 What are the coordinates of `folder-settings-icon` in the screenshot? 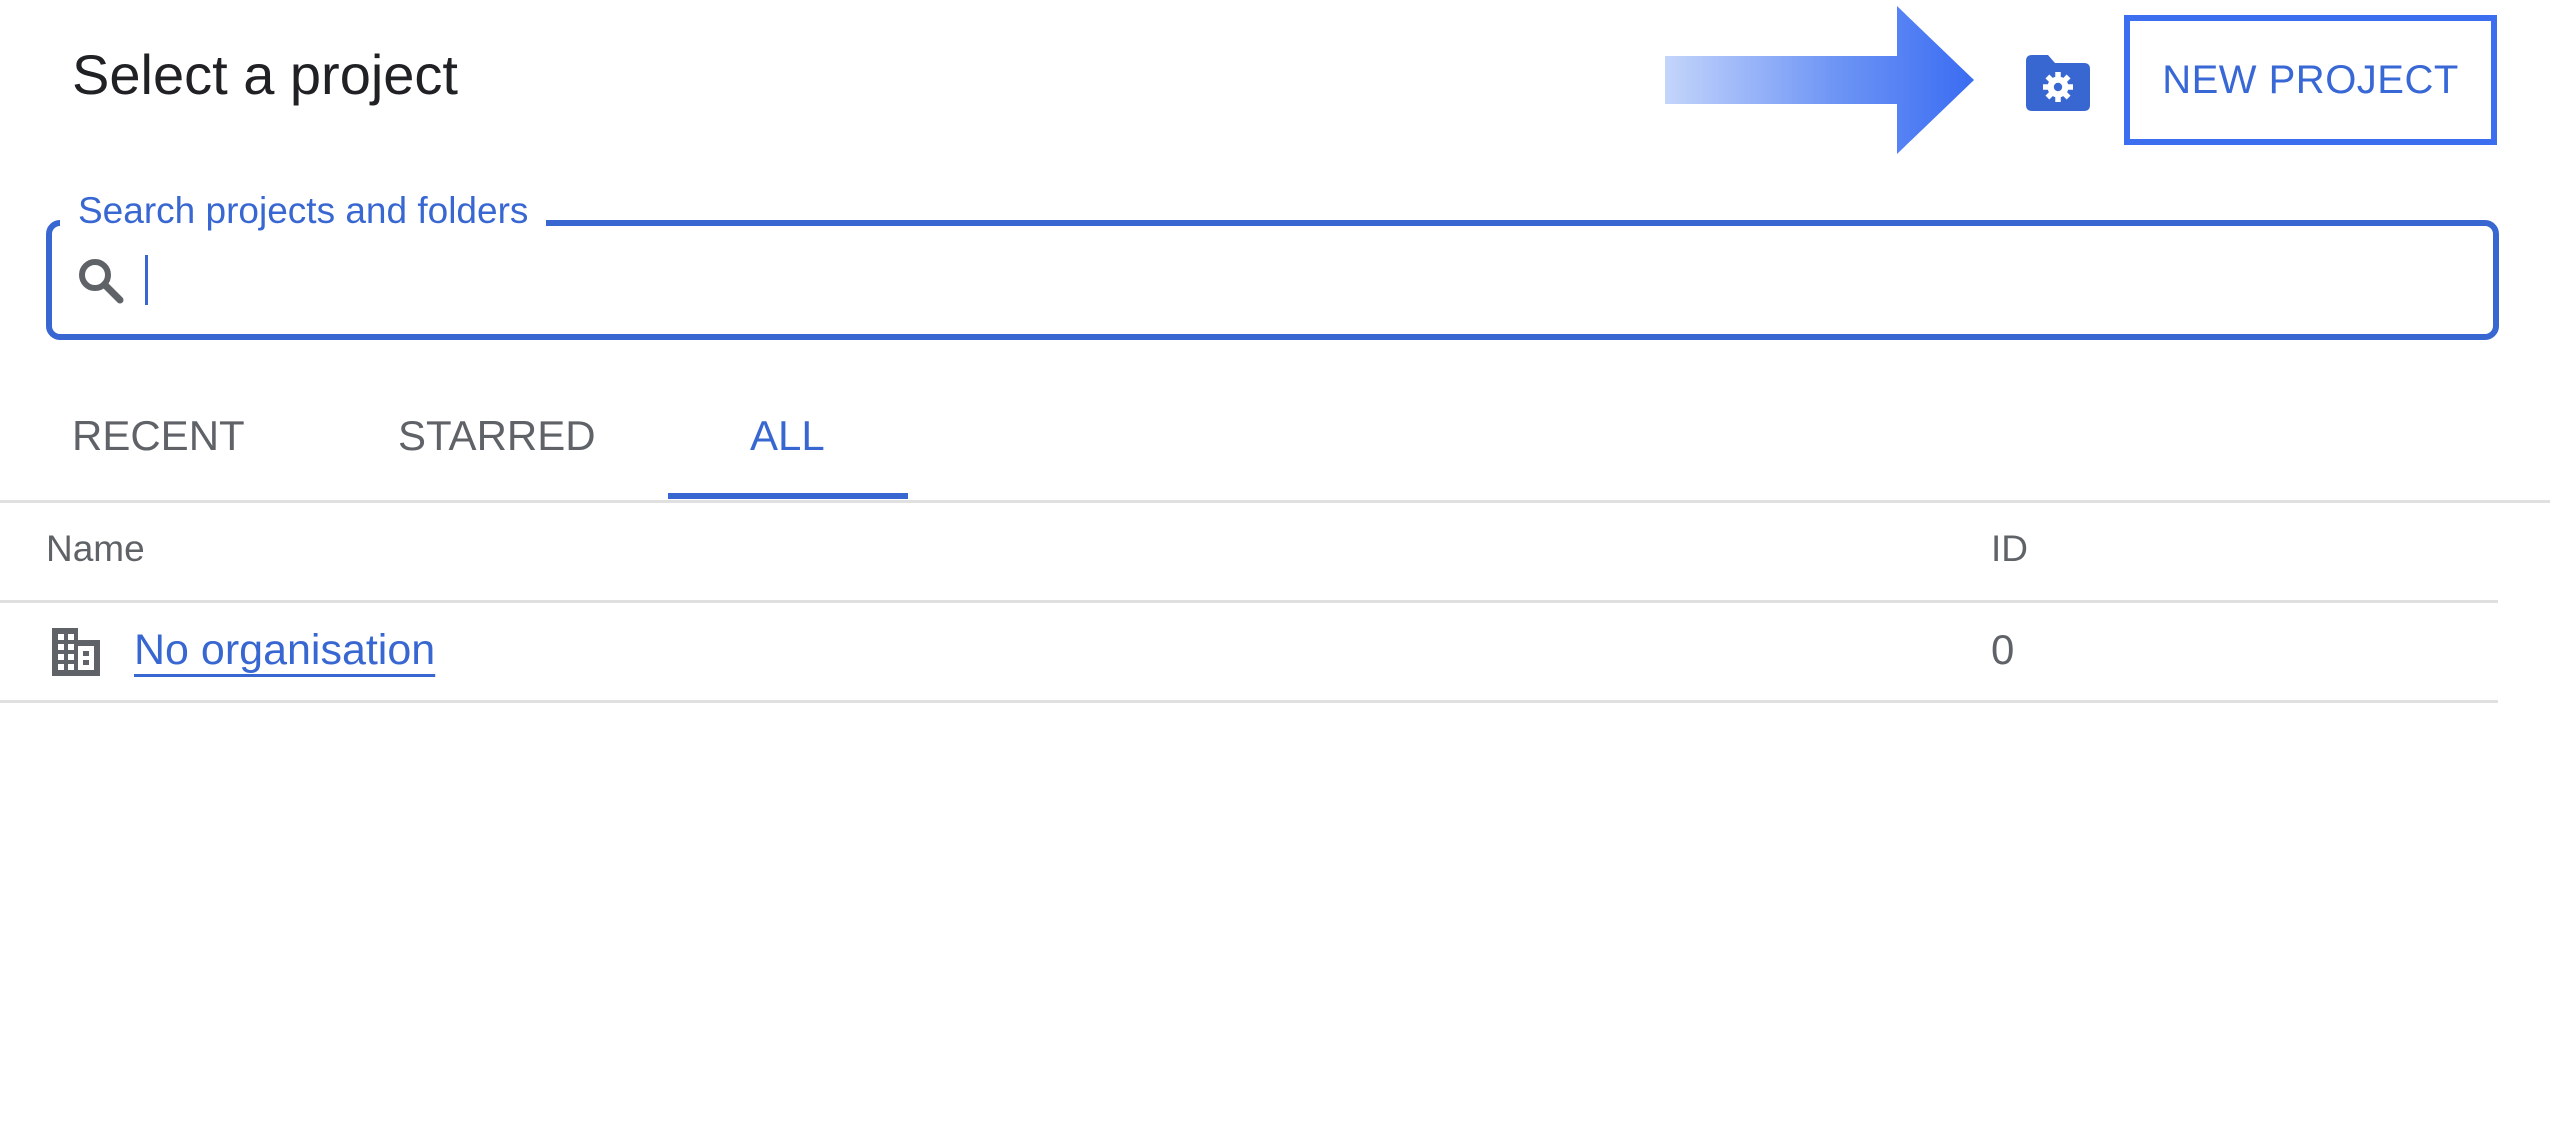 It's located at (2058, 83).